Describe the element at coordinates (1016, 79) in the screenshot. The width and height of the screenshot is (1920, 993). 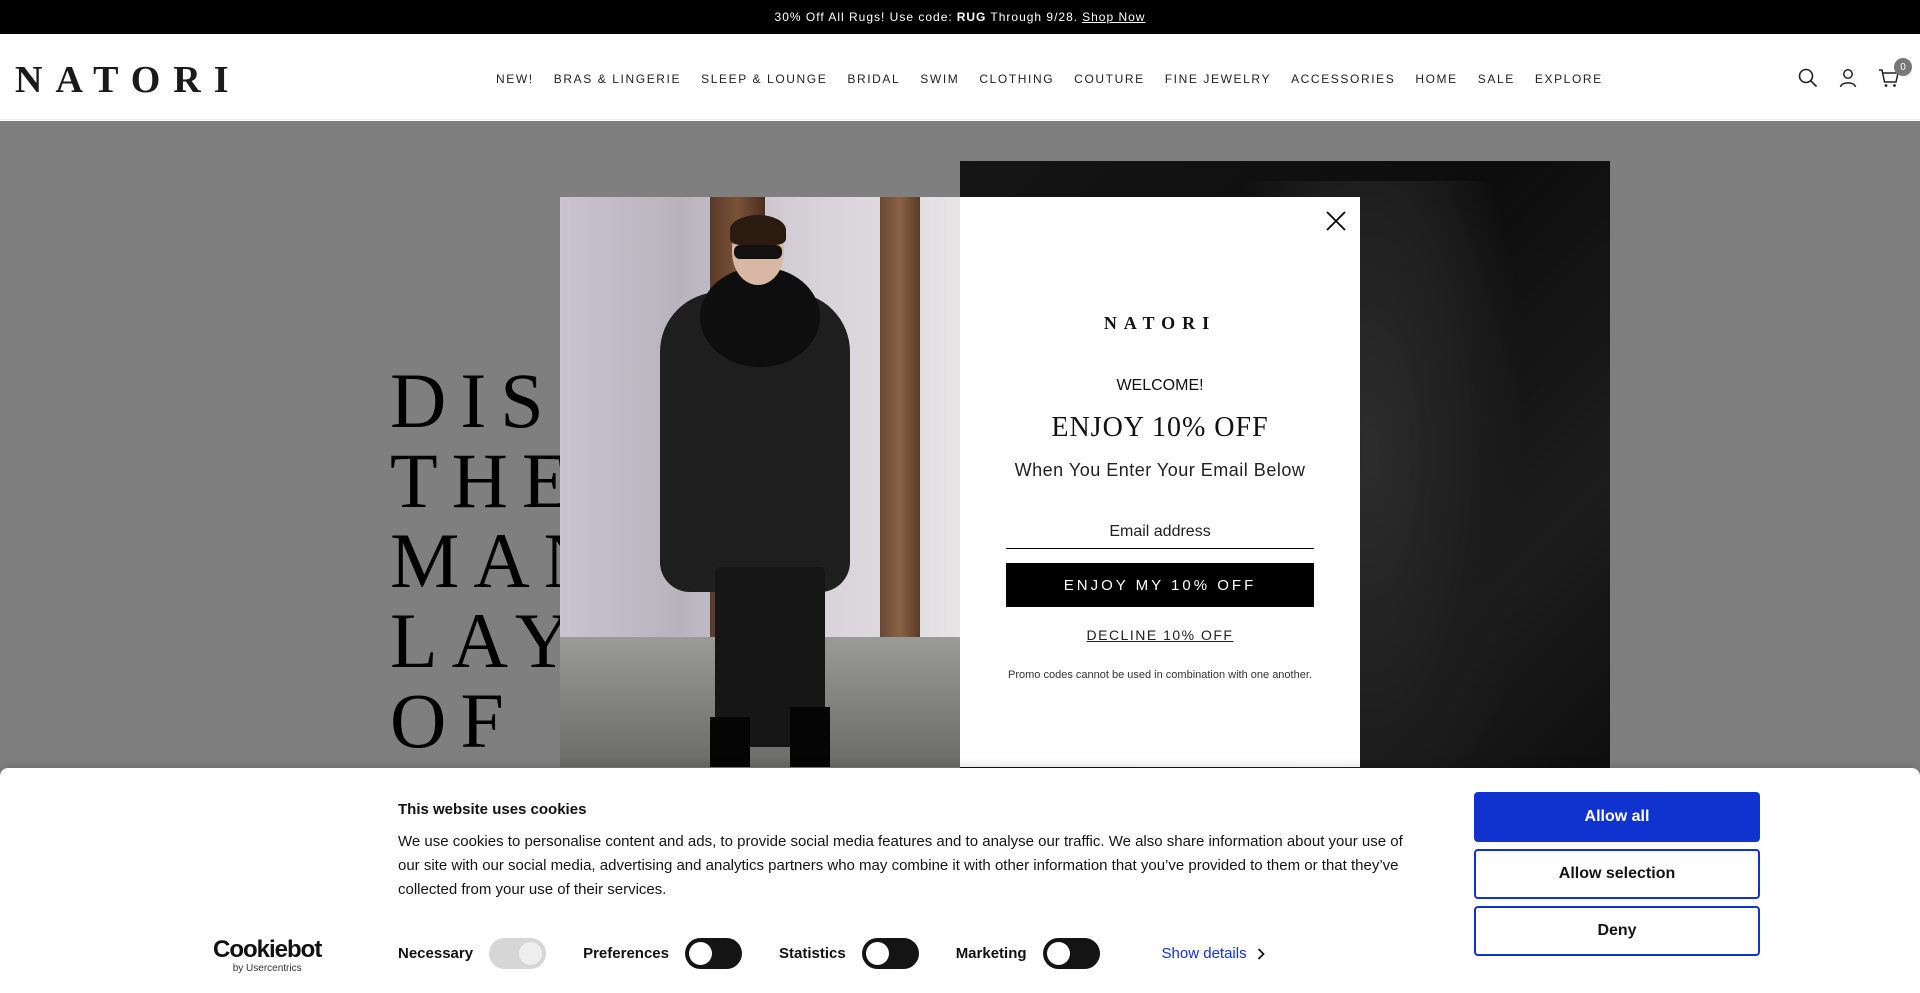
I see `nav-item-clothing: CLOTHING` at that location.